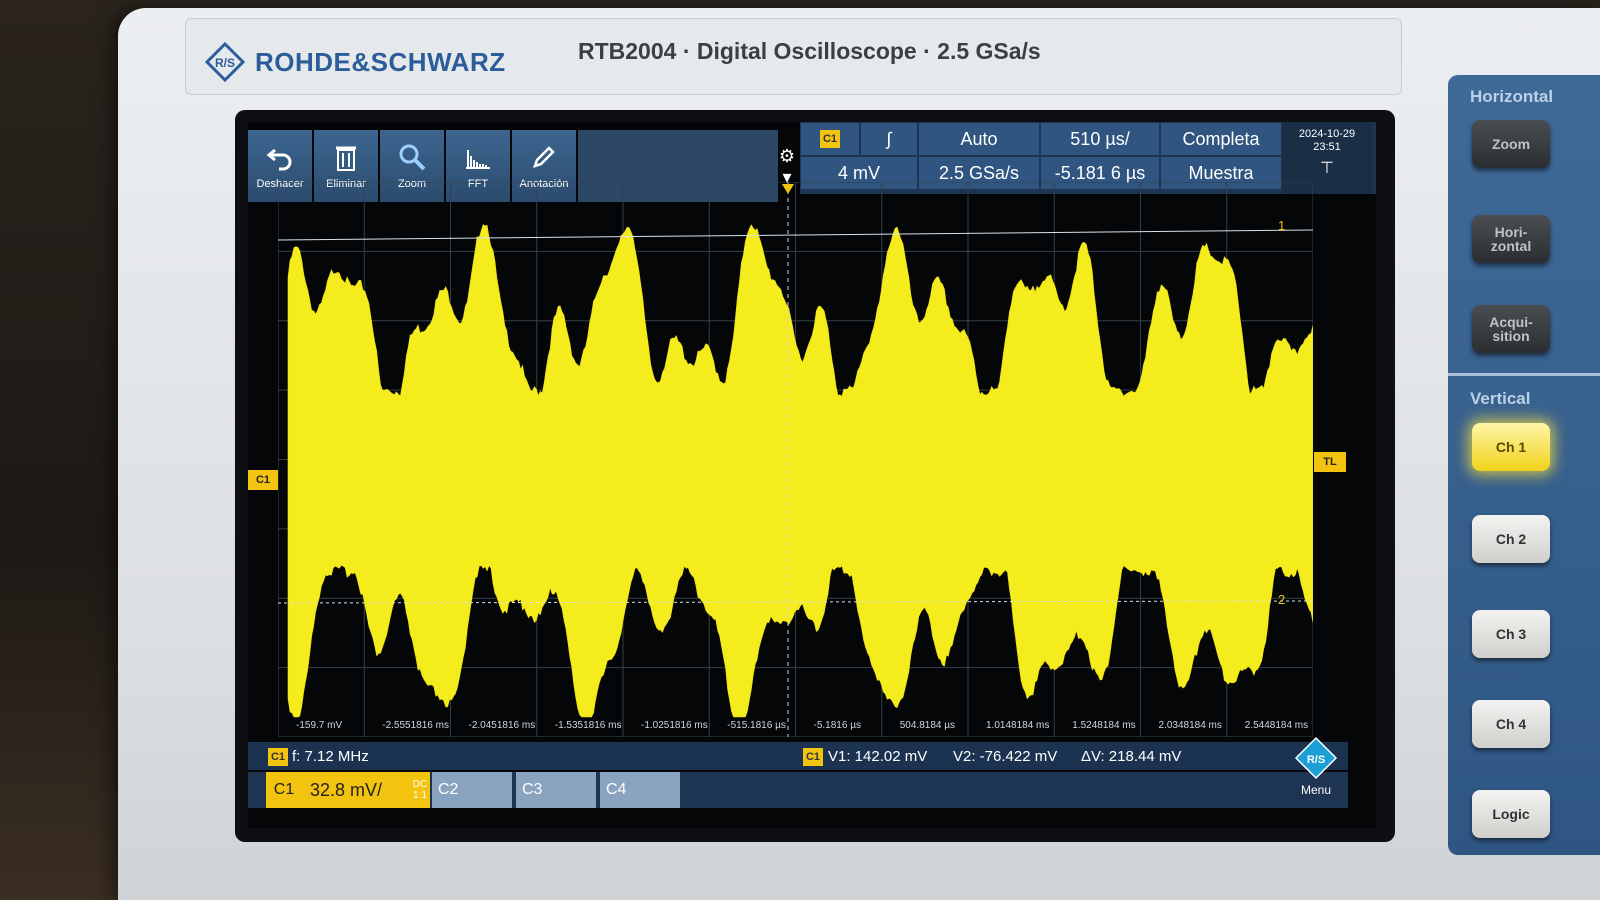 The width and height of the screenshot is (1600, 900). What do you see at coordinates (813, 757) in the screenshot?
I see `cursor-channel-badge: C1` at bounding box center [813, 757].